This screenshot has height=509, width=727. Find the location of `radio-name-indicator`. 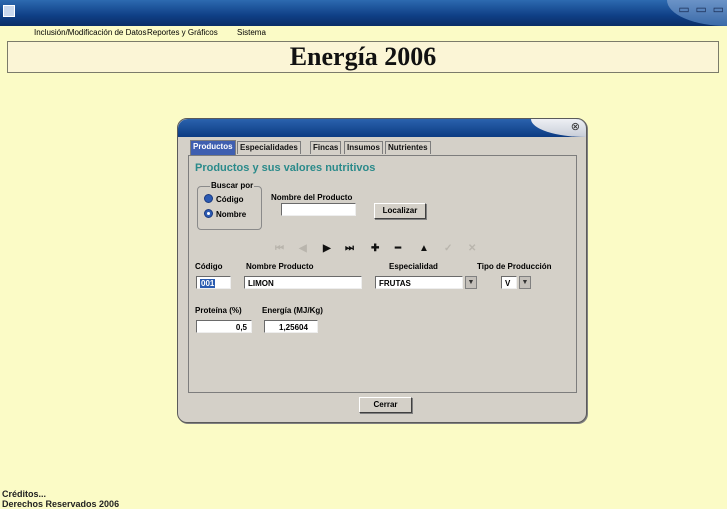

radio-name-indicator is located at coordinates (208, 213).